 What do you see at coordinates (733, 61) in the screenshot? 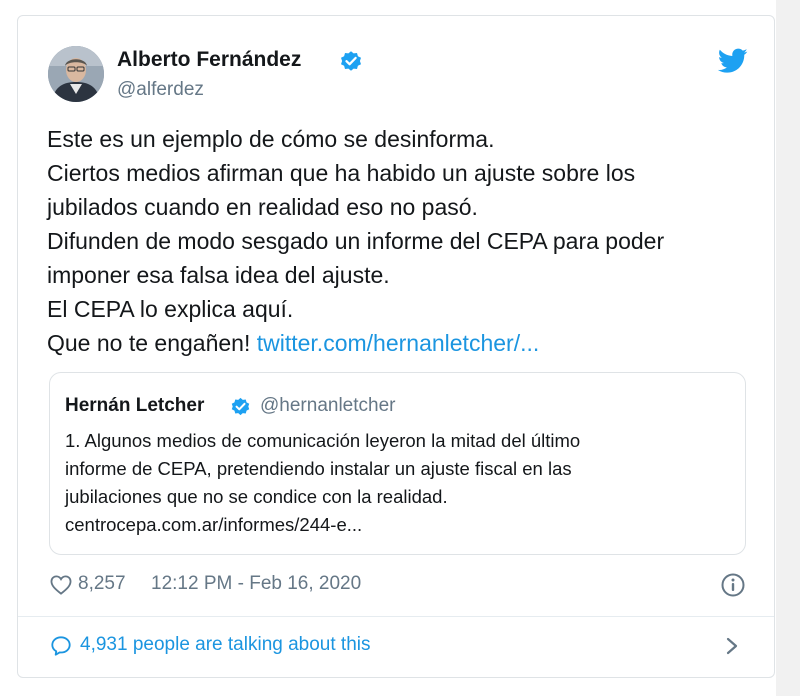
I see `twitter-bird-icon` at bounding box center [733, 61].